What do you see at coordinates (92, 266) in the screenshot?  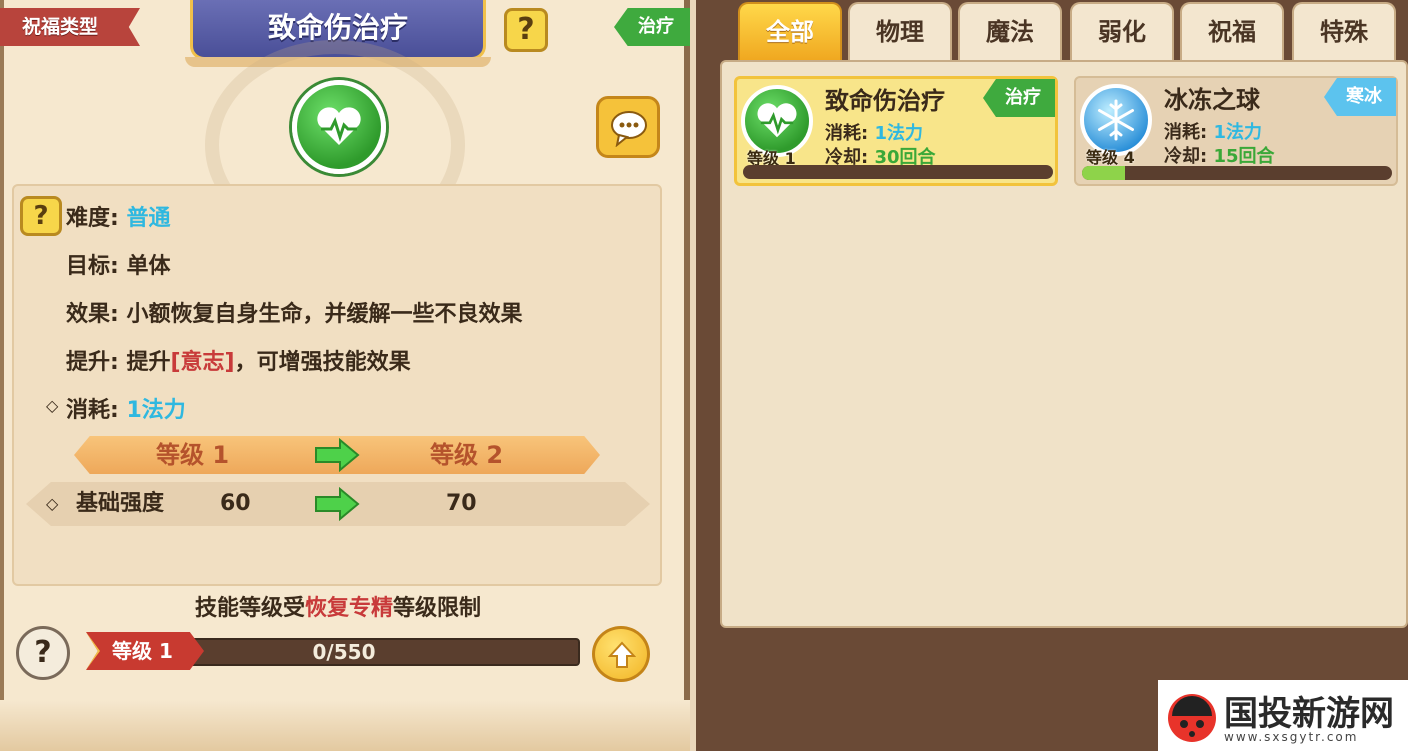 I see `target-label: 目标:` at bounding box center [92, 266].